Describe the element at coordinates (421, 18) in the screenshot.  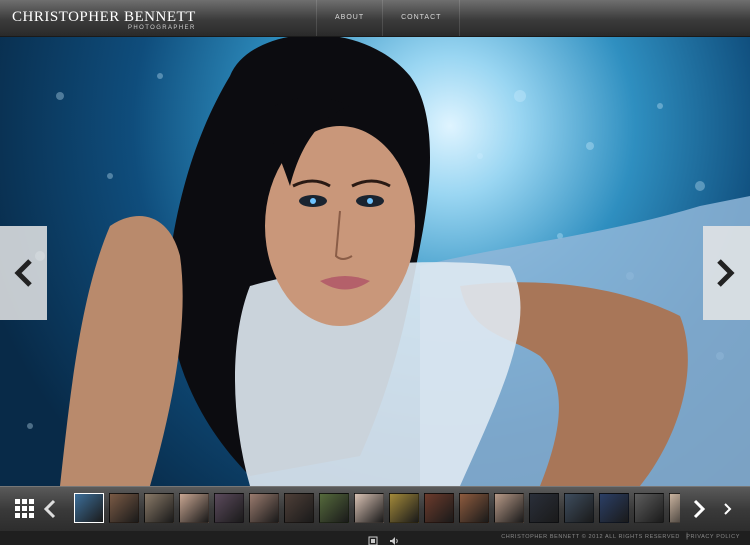
I see `nav-contact: CONTACT` at that location.